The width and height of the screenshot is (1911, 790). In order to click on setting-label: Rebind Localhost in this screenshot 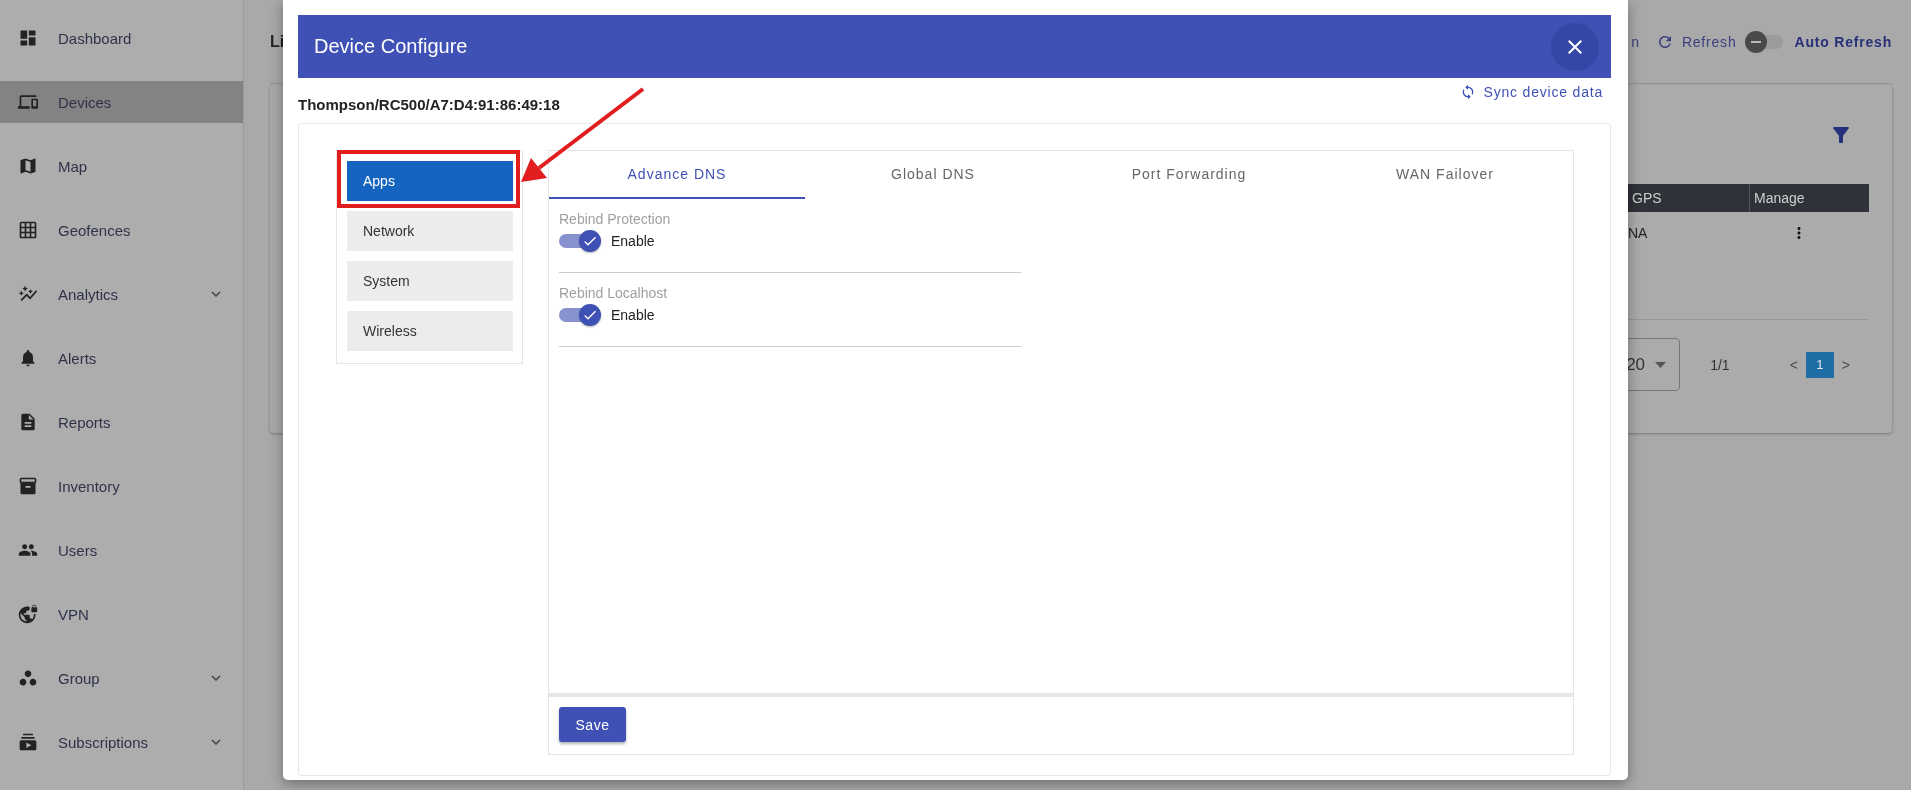, I will do `click(614, 293)`.